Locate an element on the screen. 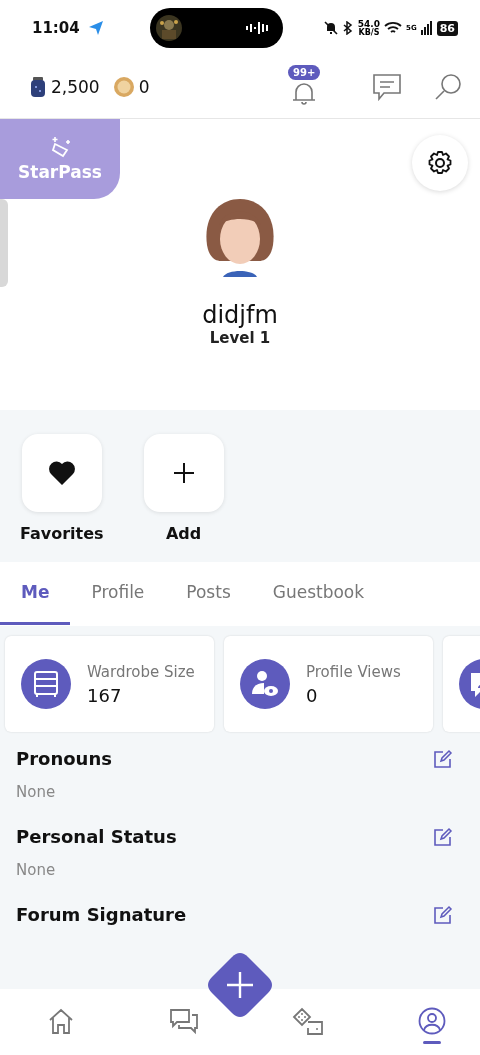 This screenshot has width=480, height=1055. currency-amount: 2,500 is located at coordinates (75, 87).